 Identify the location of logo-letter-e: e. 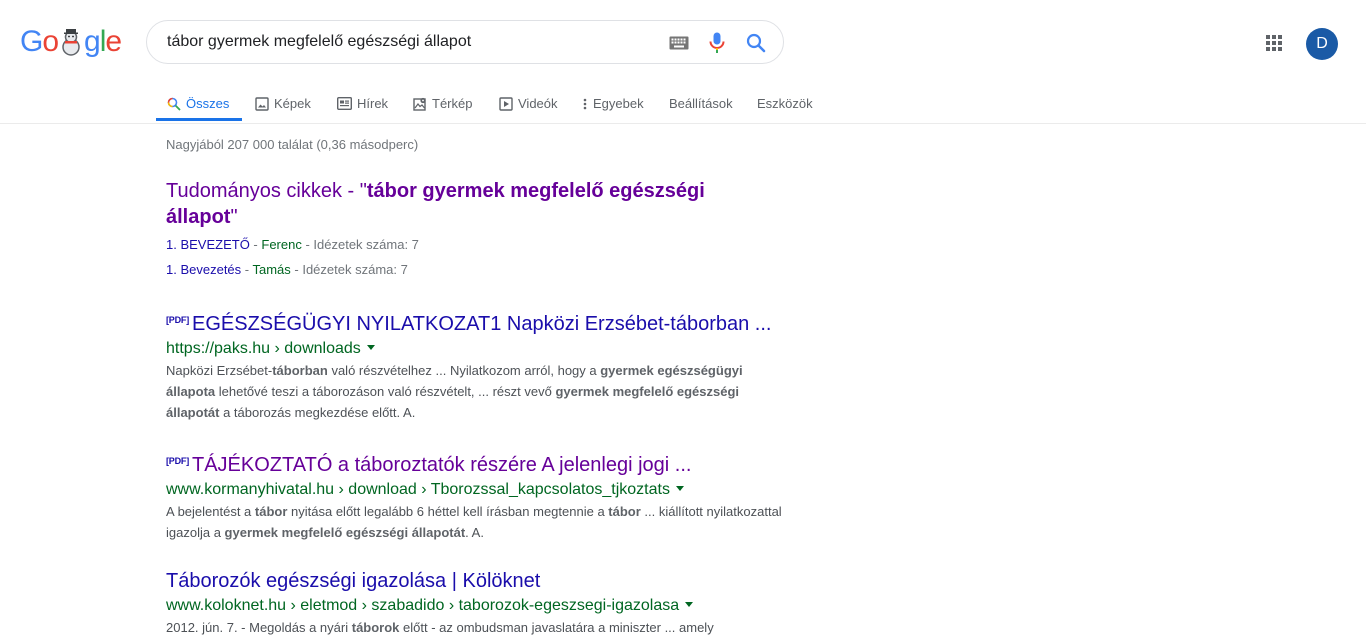
(113, 41).